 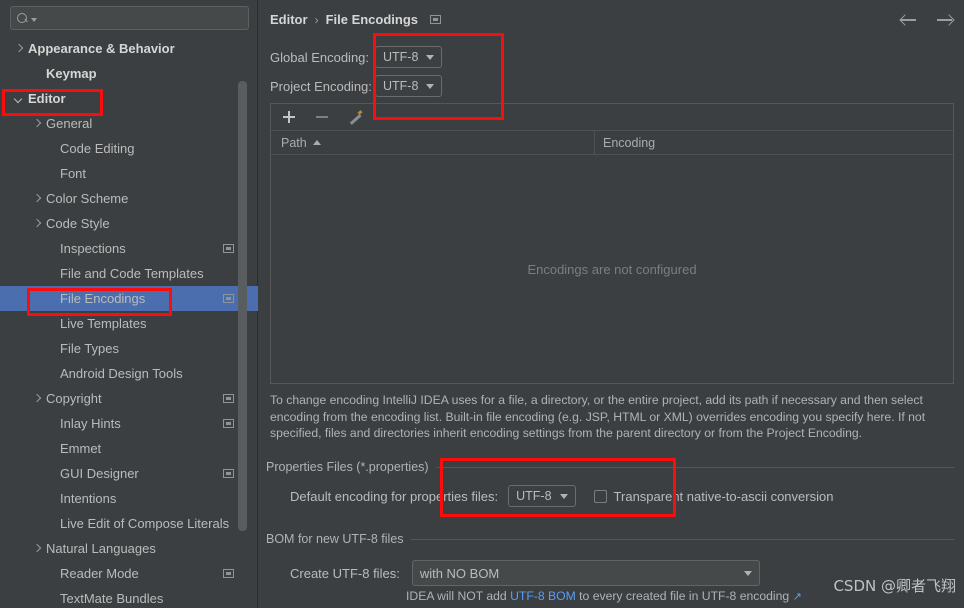 What do you see at coordinates (316, 142) in the screenshot?
I see `sort-ascending-icon` at bounding box center [316, 142].